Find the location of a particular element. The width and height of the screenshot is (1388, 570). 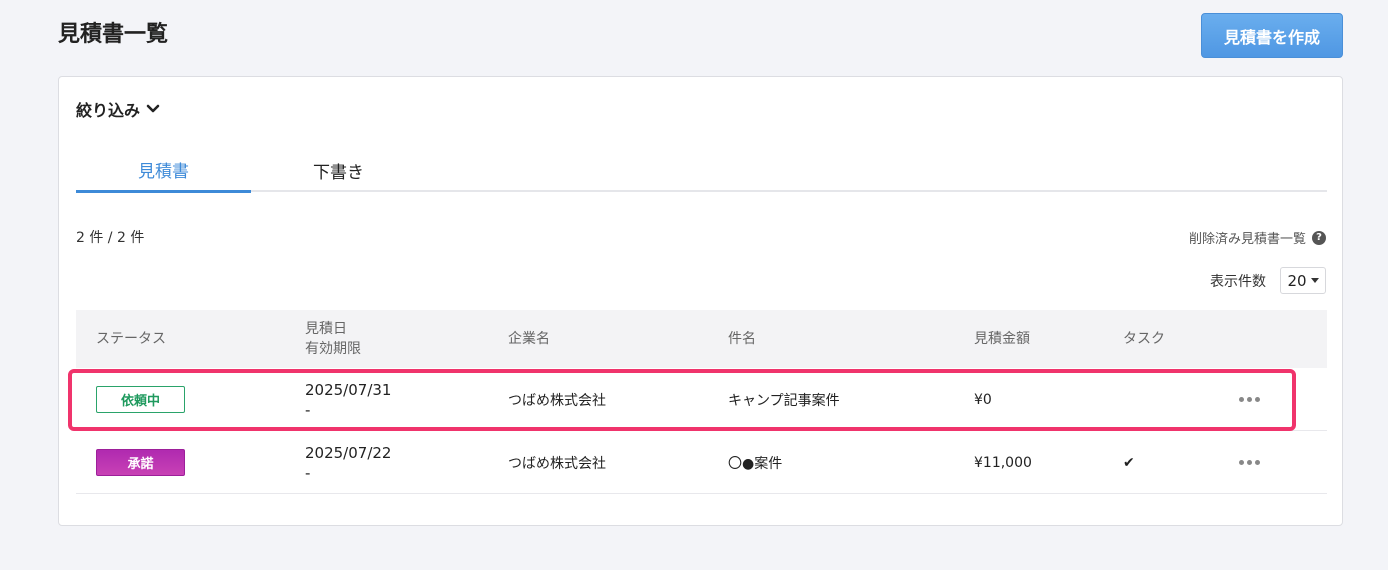

header-task: タスク is located at coordinates (1144, 339).